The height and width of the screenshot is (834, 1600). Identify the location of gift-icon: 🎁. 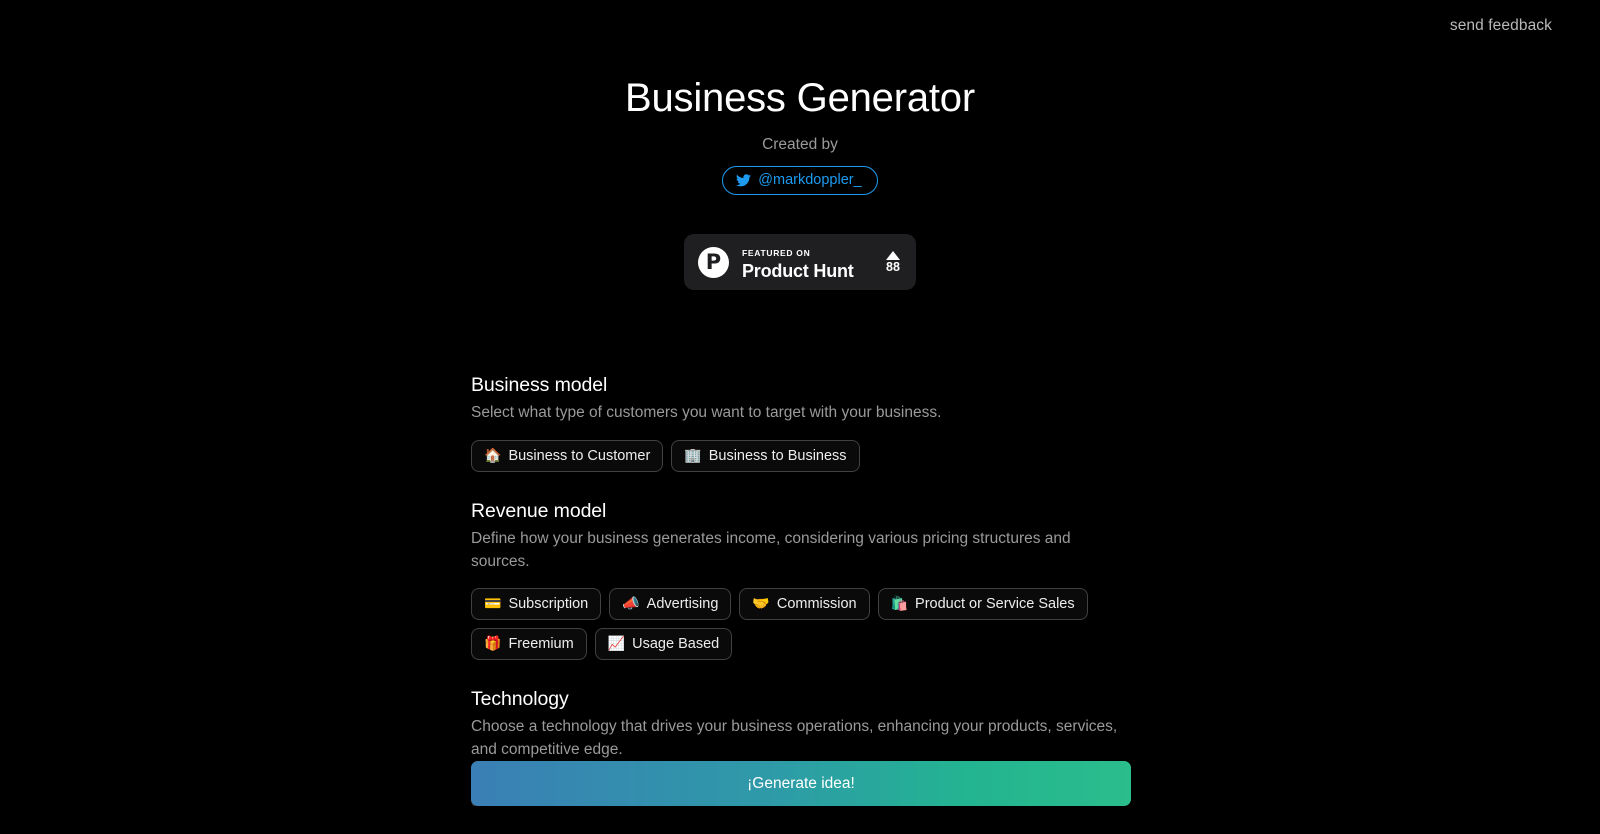
(493, 644).